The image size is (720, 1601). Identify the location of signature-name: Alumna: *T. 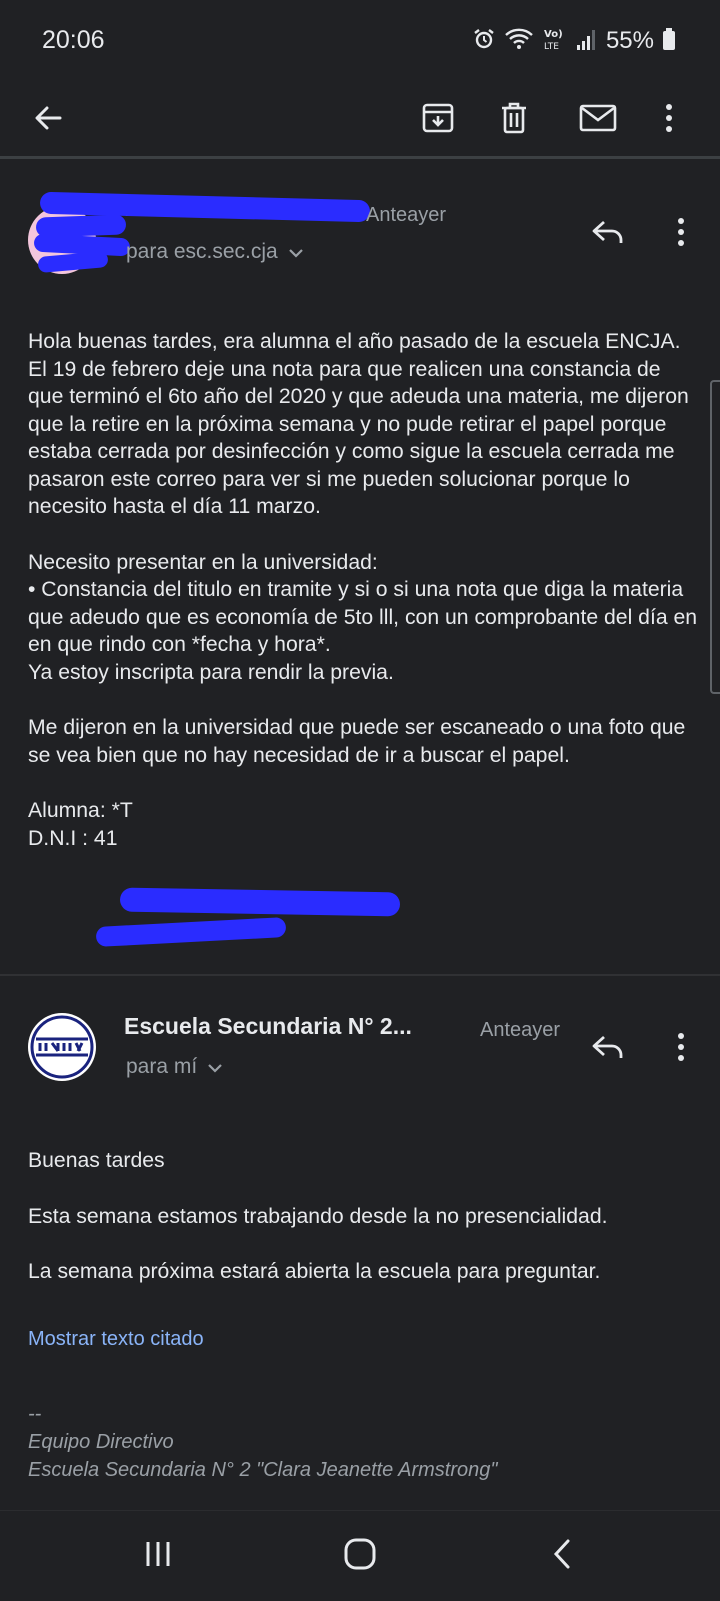
(80, 810).